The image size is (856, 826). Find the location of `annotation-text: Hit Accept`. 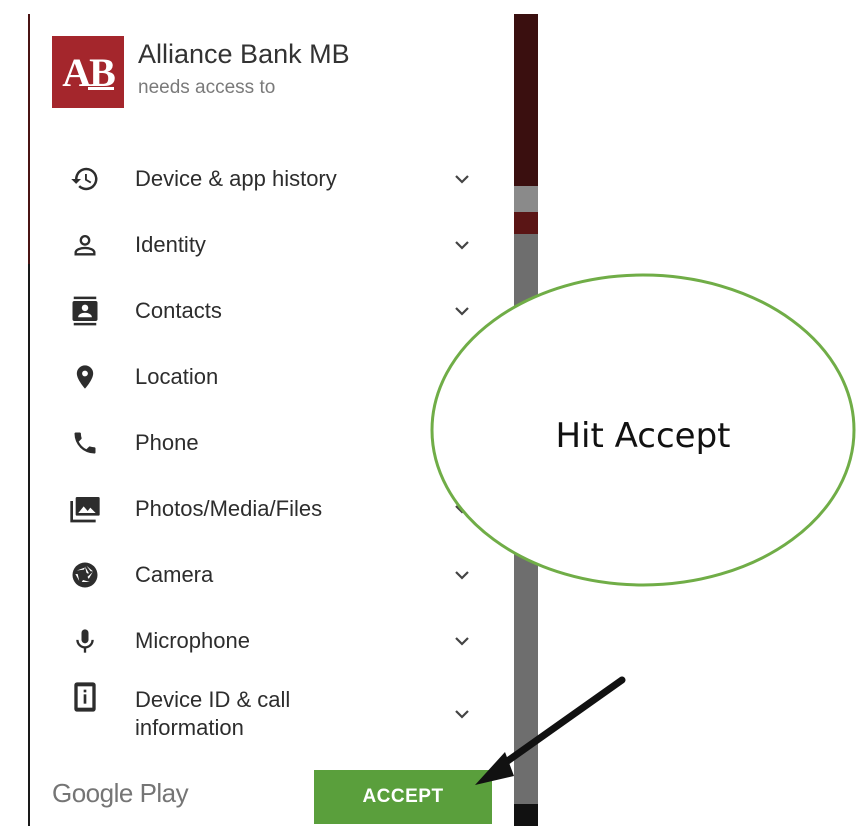

annotation-text: Hit Accept is located at coordinates (643, 436).